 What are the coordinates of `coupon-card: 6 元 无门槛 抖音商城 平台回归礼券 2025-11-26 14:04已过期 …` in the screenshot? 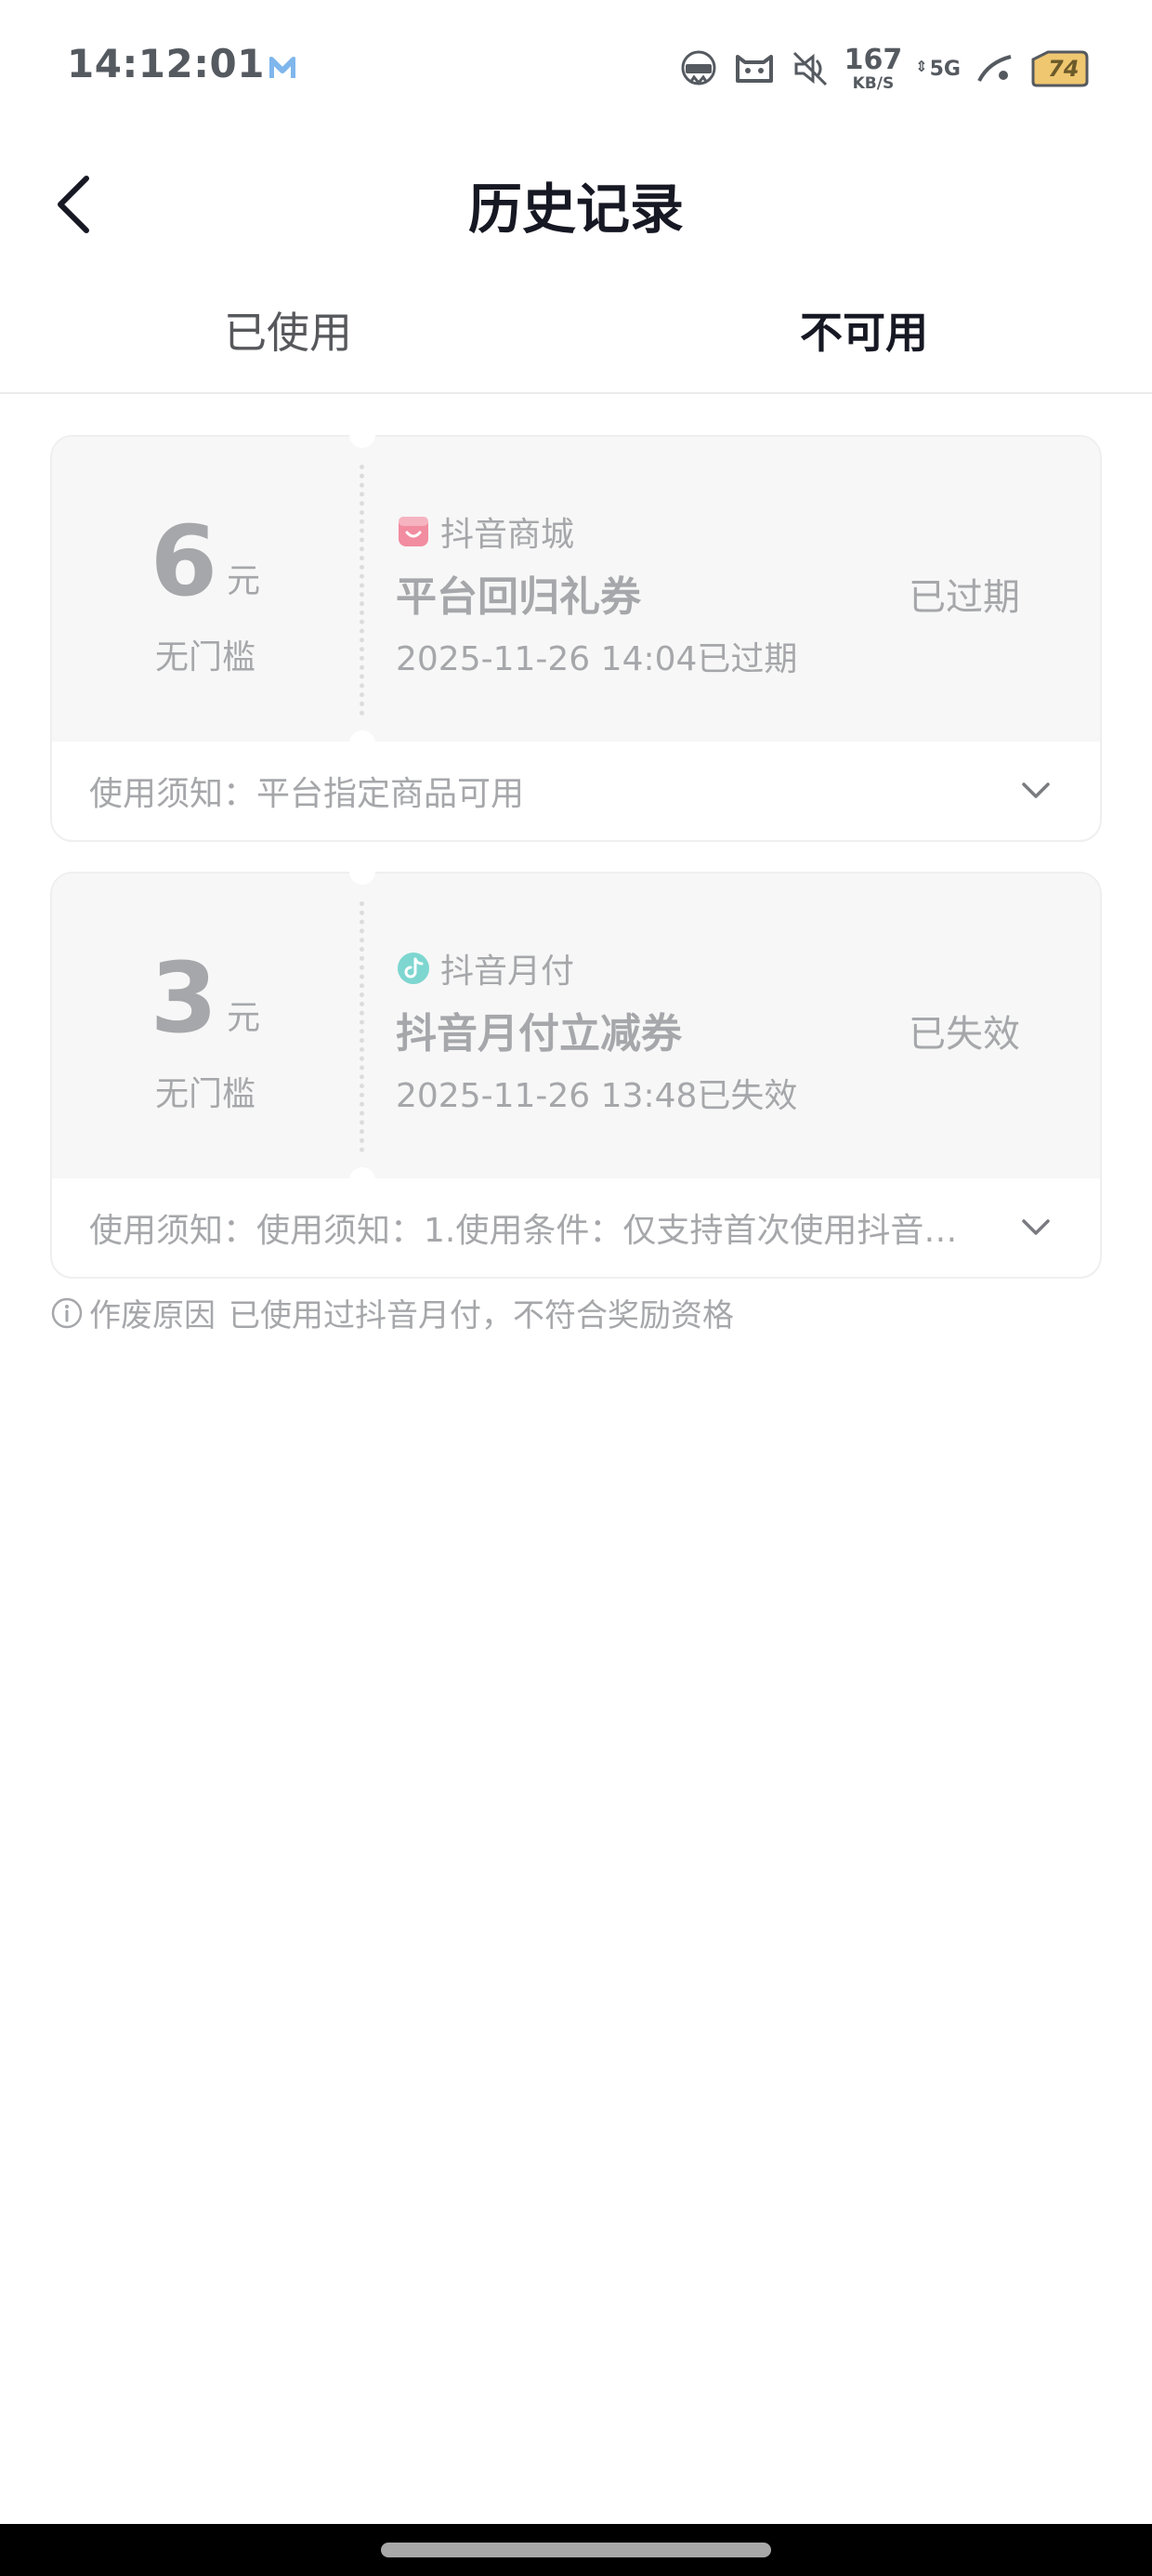 It's located at (576, 632).